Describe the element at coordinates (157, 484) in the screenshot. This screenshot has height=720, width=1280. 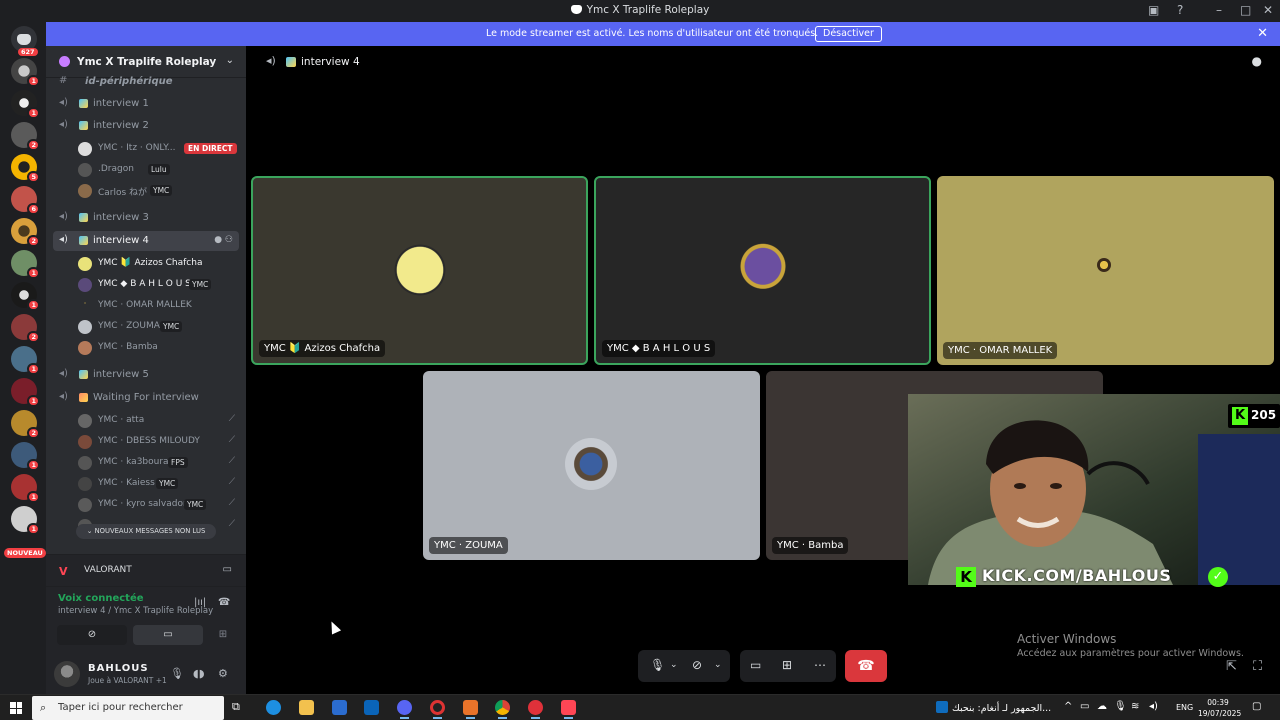
I see `voice-user: YMC · Kaiess YMC ⟋` at that location.